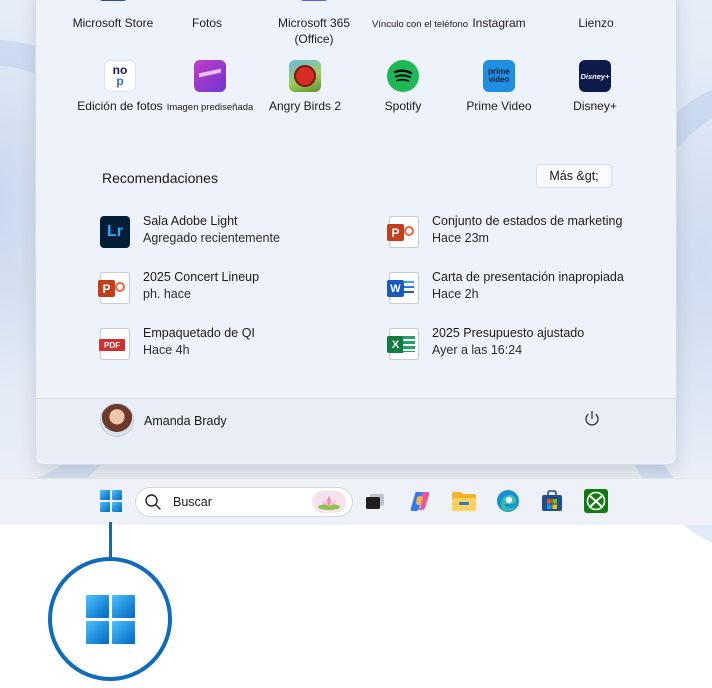 The width and height of the screenshot is (712, 688). What do you see at coordinates (153, 502) in the screenshot?
I see `search-icon` at bounding box center [153, 502].